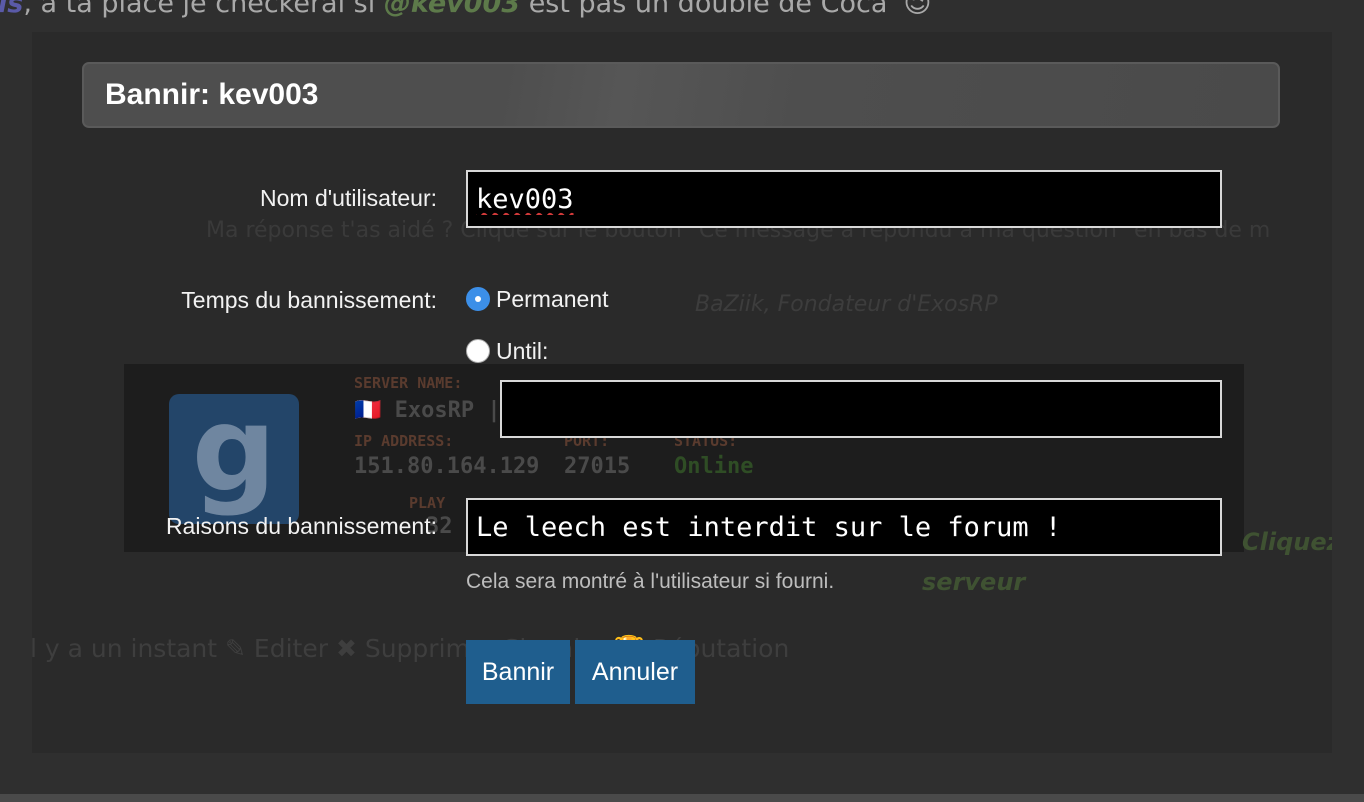  What do you see at coordinates (974, 582) in the screenshot?
I see `ghost-serveur-text: serveur` at bounding box center [974, 582].